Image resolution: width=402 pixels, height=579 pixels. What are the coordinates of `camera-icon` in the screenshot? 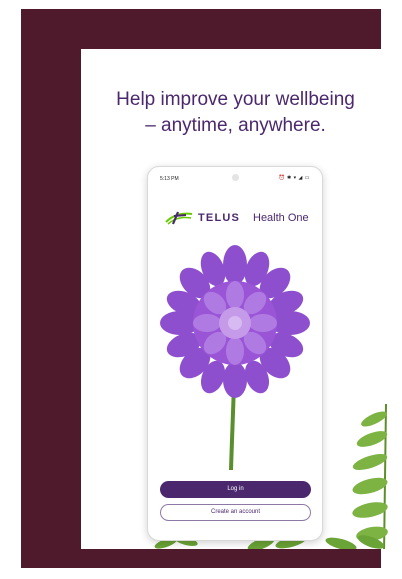 It's located at (235, 177).